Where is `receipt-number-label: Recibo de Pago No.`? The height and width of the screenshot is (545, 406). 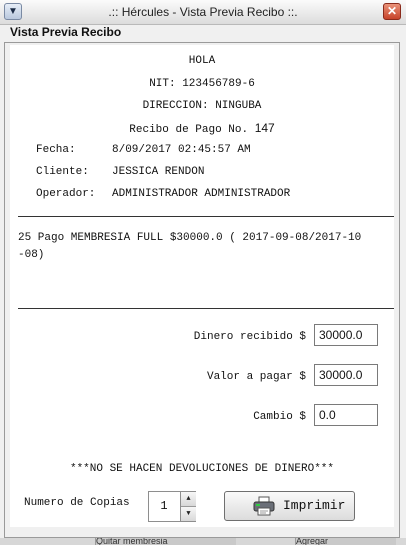 receipt-number-label: Recibo de Pago No. is located at coordinates (189, 130).